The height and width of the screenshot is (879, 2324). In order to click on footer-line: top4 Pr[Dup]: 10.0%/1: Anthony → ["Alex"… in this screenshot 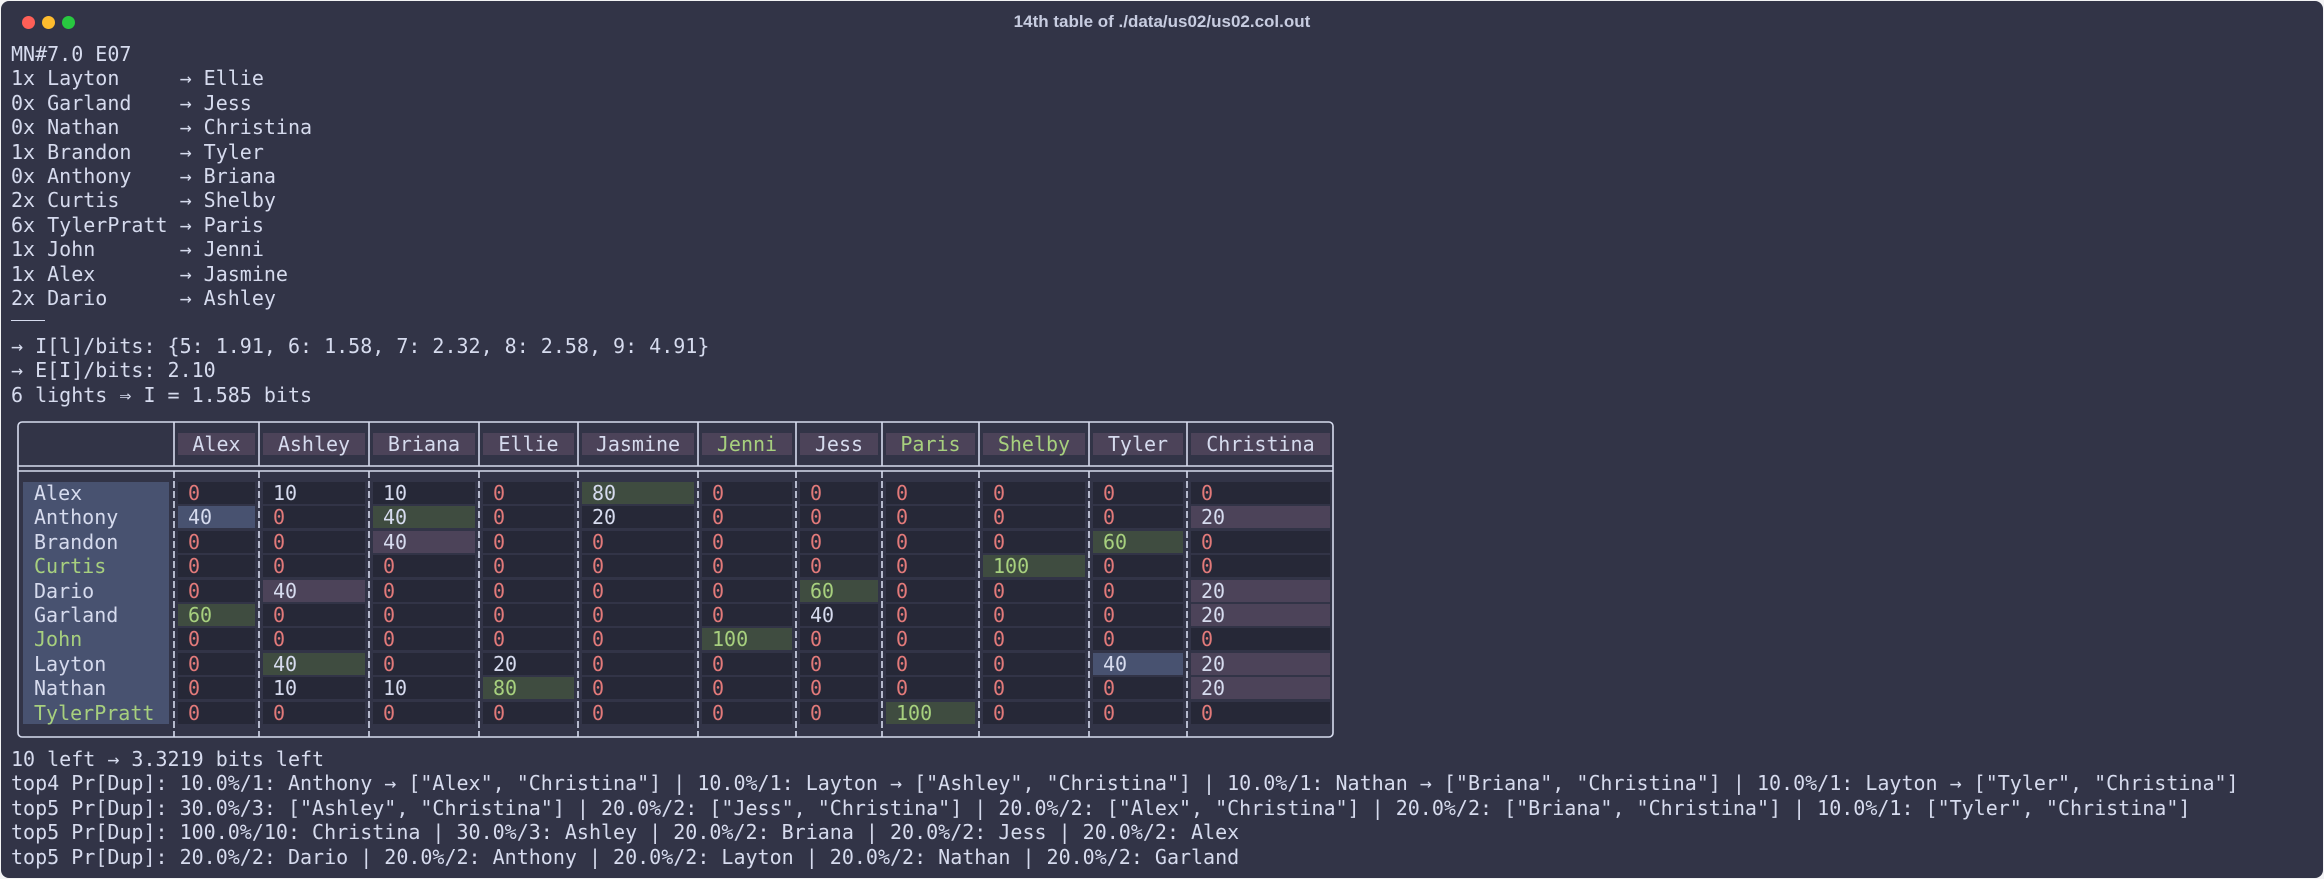, I will do `click(1125, 783)`.